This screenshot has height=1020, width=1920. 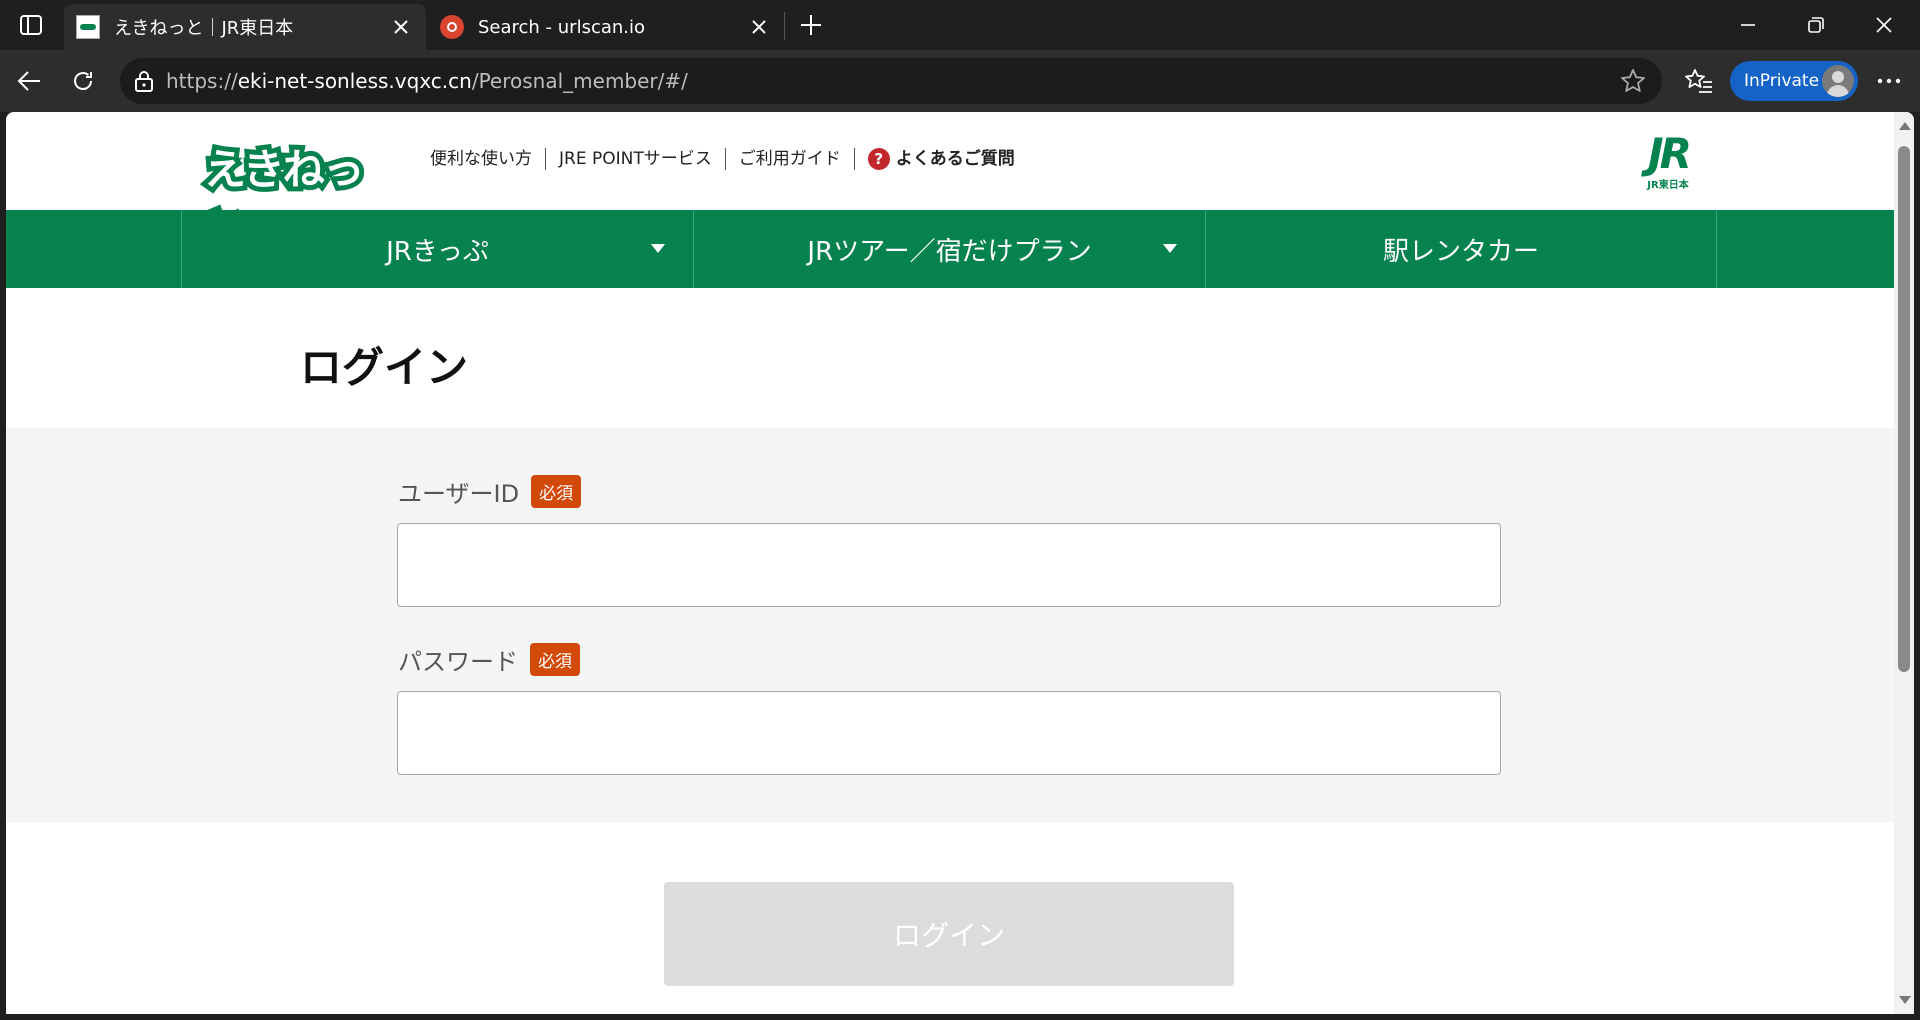 I want to click on minimize-button, so click(x=1748, y=25).